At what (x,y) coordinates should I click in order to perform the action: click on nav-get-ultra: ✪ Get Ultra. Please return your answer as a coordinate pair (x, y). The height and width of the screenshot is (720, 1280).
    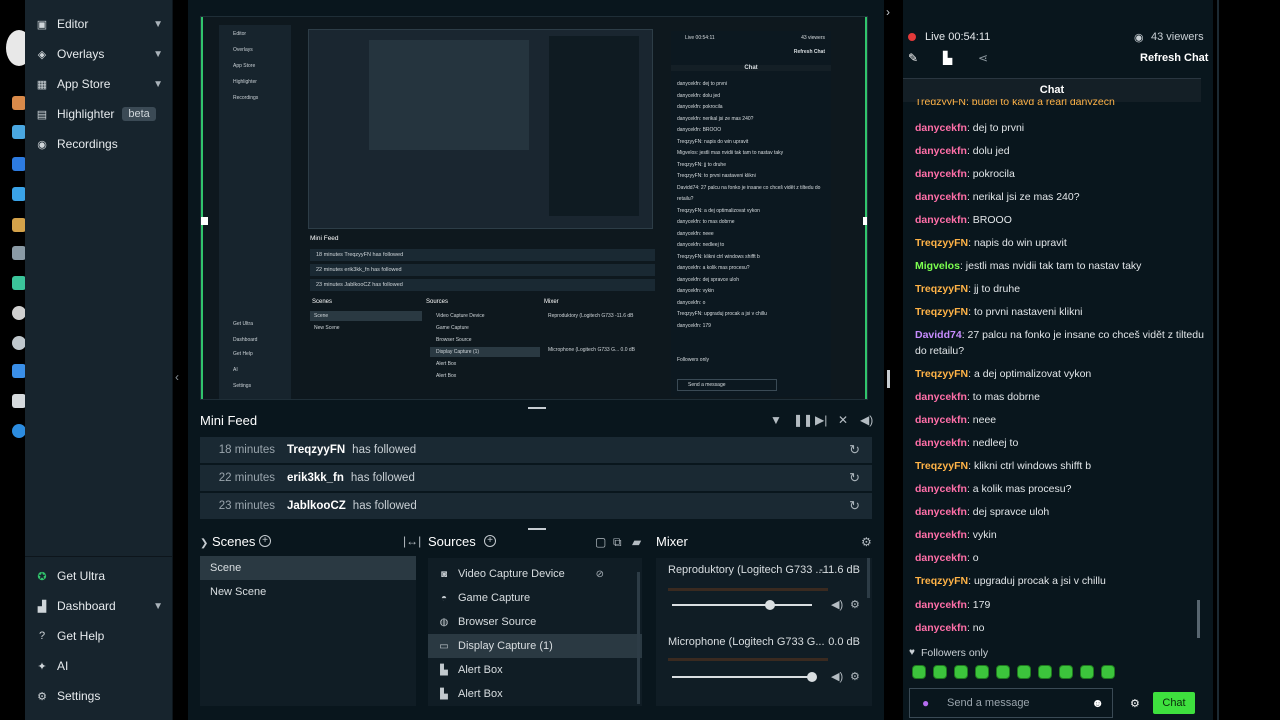
    Looking at the image, I should click on (99, 576).